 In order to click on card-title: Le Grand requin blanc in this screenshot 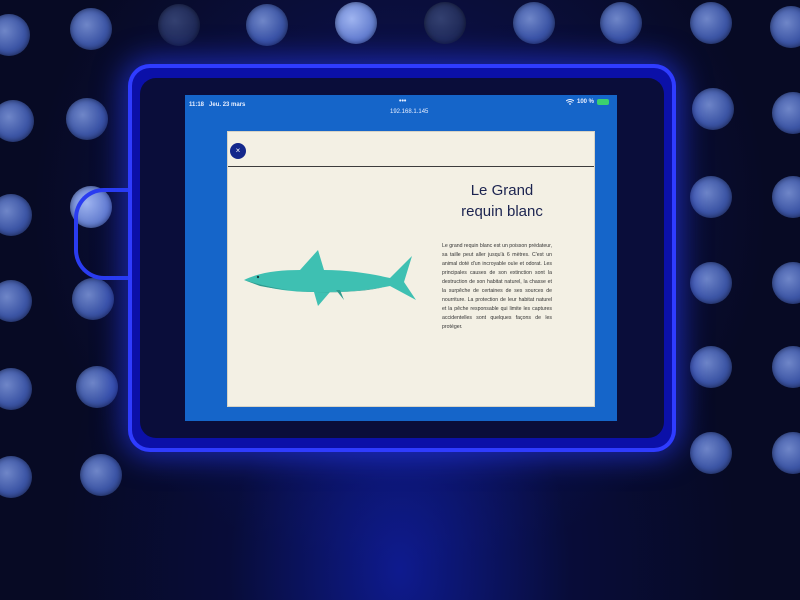, I will do `click(502, 201)`.